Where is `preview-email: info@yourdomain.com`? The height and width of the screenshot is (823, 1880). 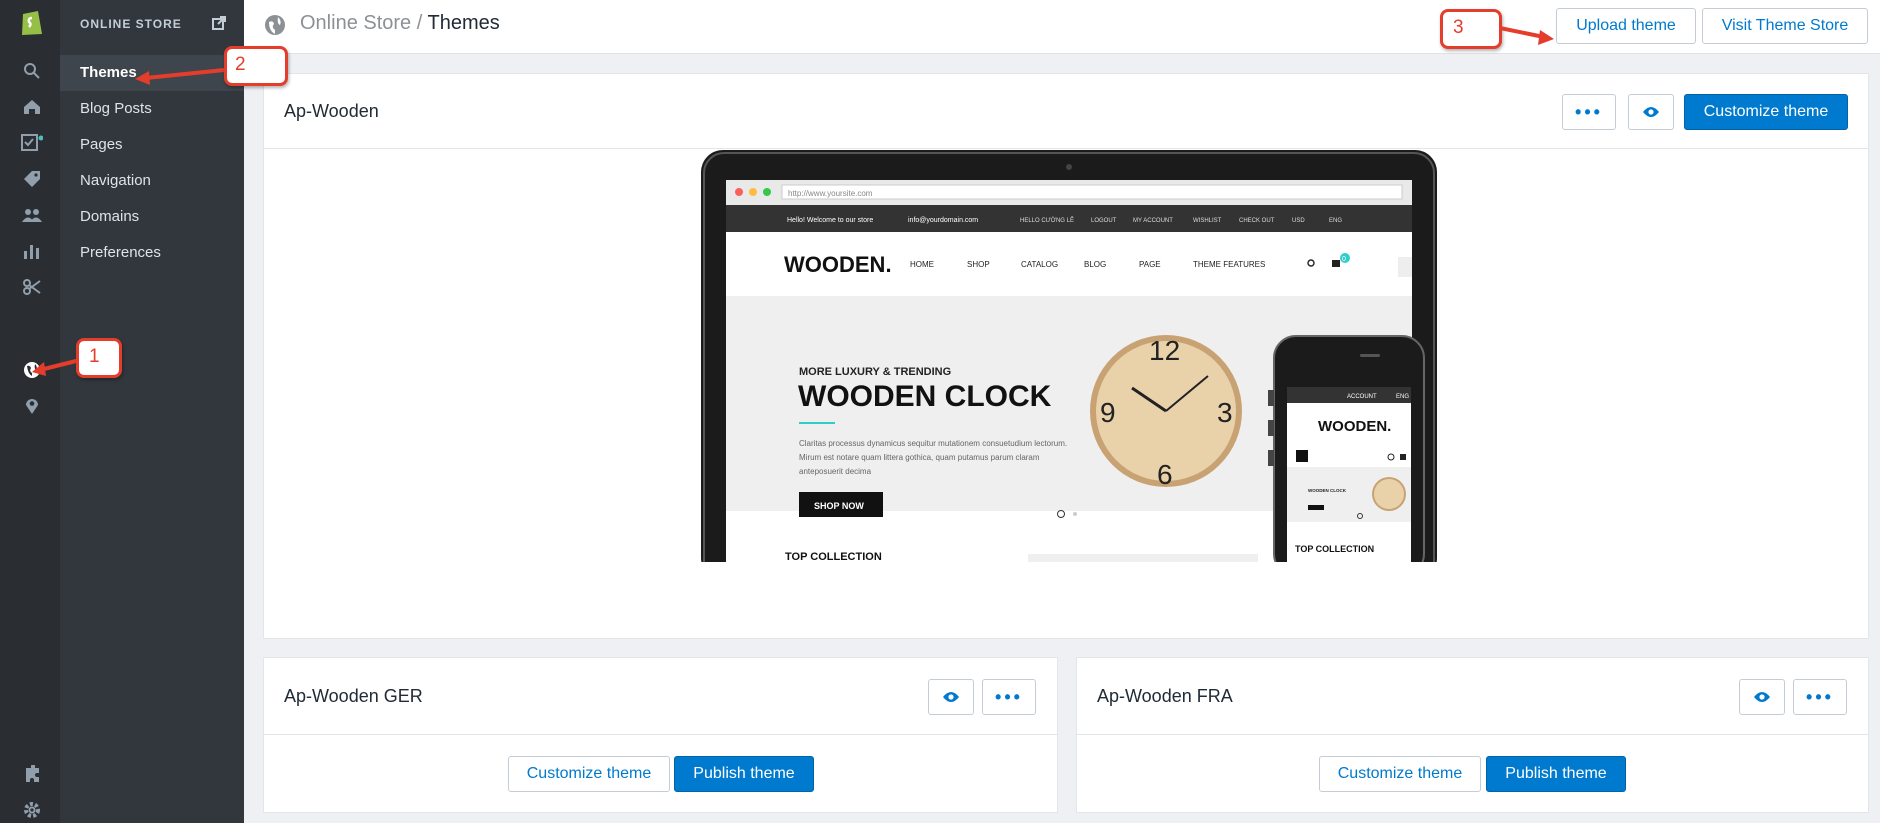 preview-email: info@yourdomain.com is located at coordinates (943, 220).